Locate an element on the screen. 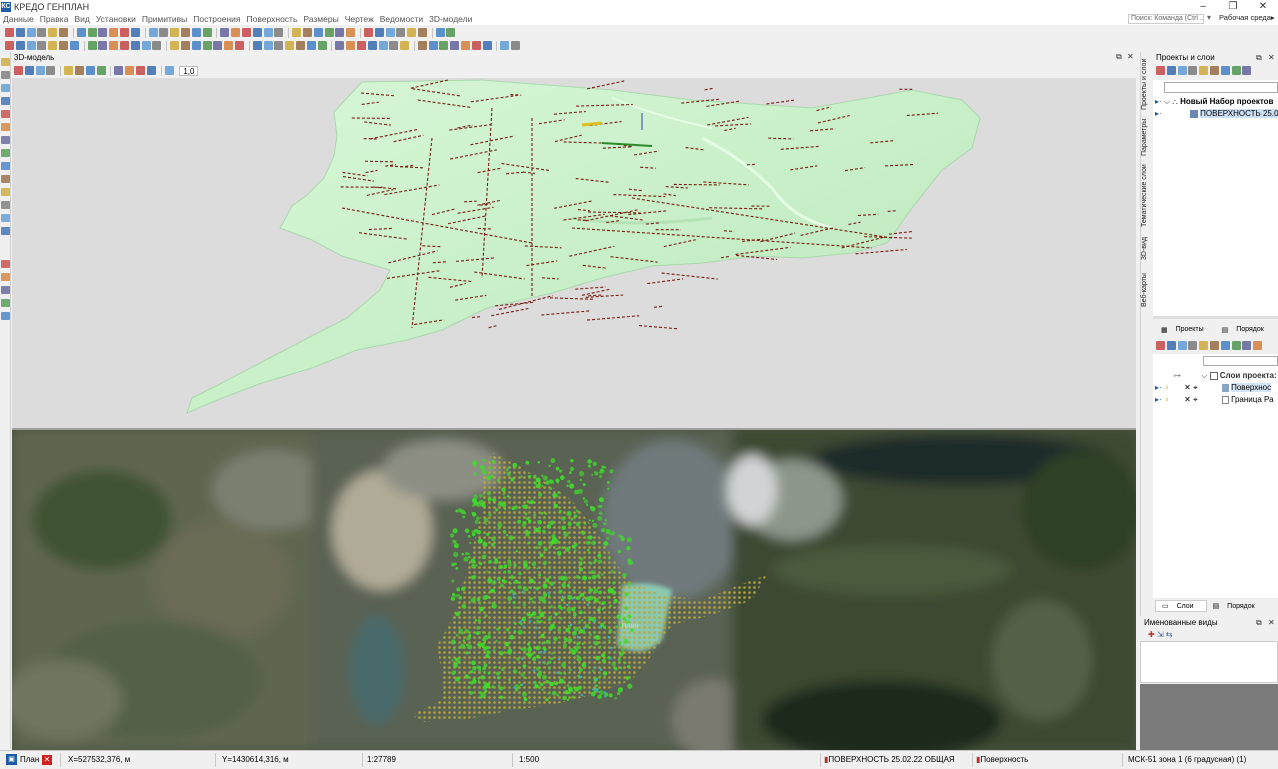  menu-drawing: Чертеж is located at coordinates (359, 19).